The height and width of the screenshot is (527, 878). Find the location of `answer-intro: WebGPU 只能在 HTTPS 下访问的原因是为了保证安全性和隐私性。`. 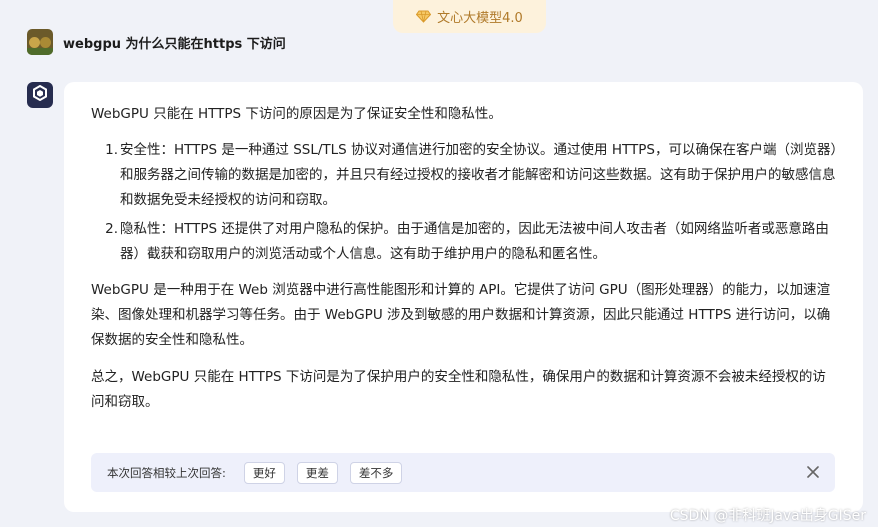

answer-intro: WebGPU 只能在 HTTPS 下访问的原因是为了保证安全性和隐私性。 is located at coordinates (296, 114).